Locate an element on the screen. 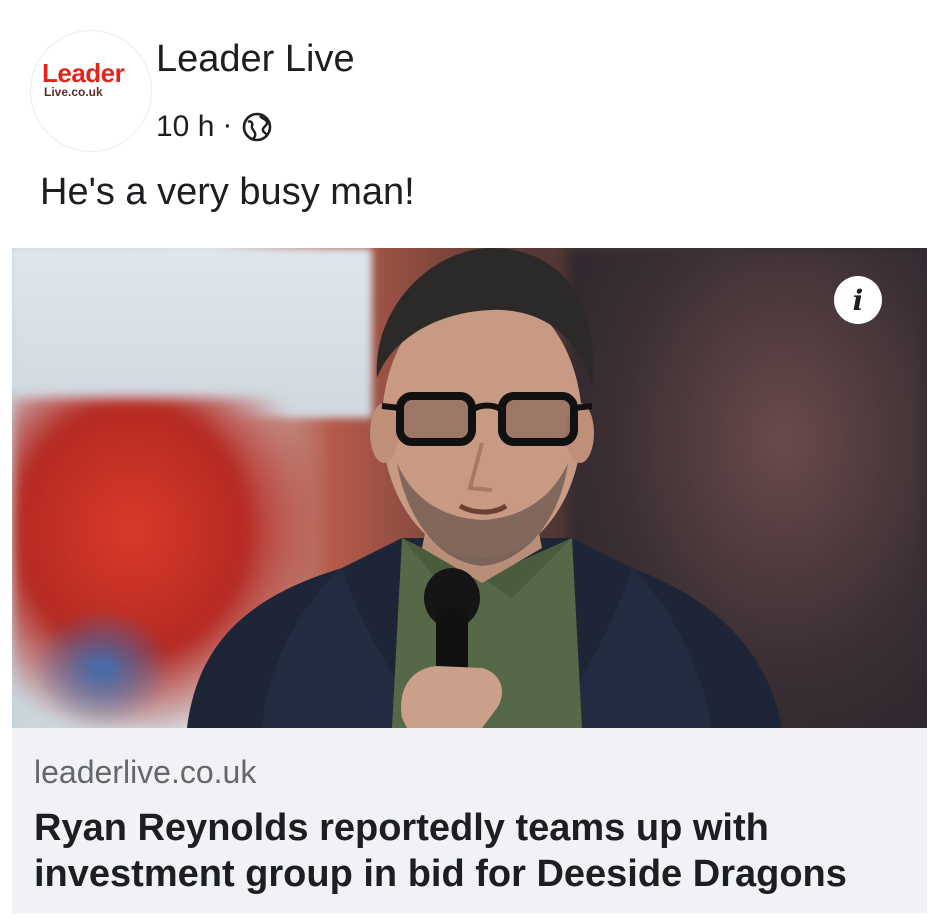 The image size is (946, 921). info-icon: i is located at coordinates (858, 300).